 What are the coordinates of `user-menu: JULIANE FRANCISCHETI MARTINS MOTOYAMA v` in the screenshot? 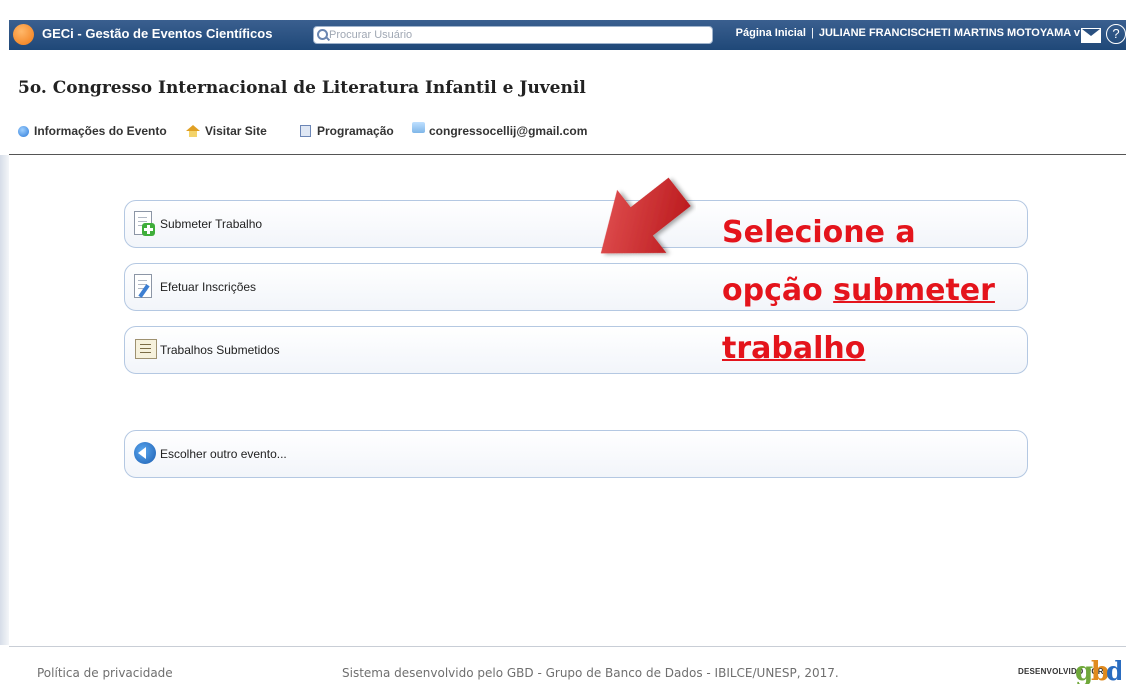 It's located at (949, 33).